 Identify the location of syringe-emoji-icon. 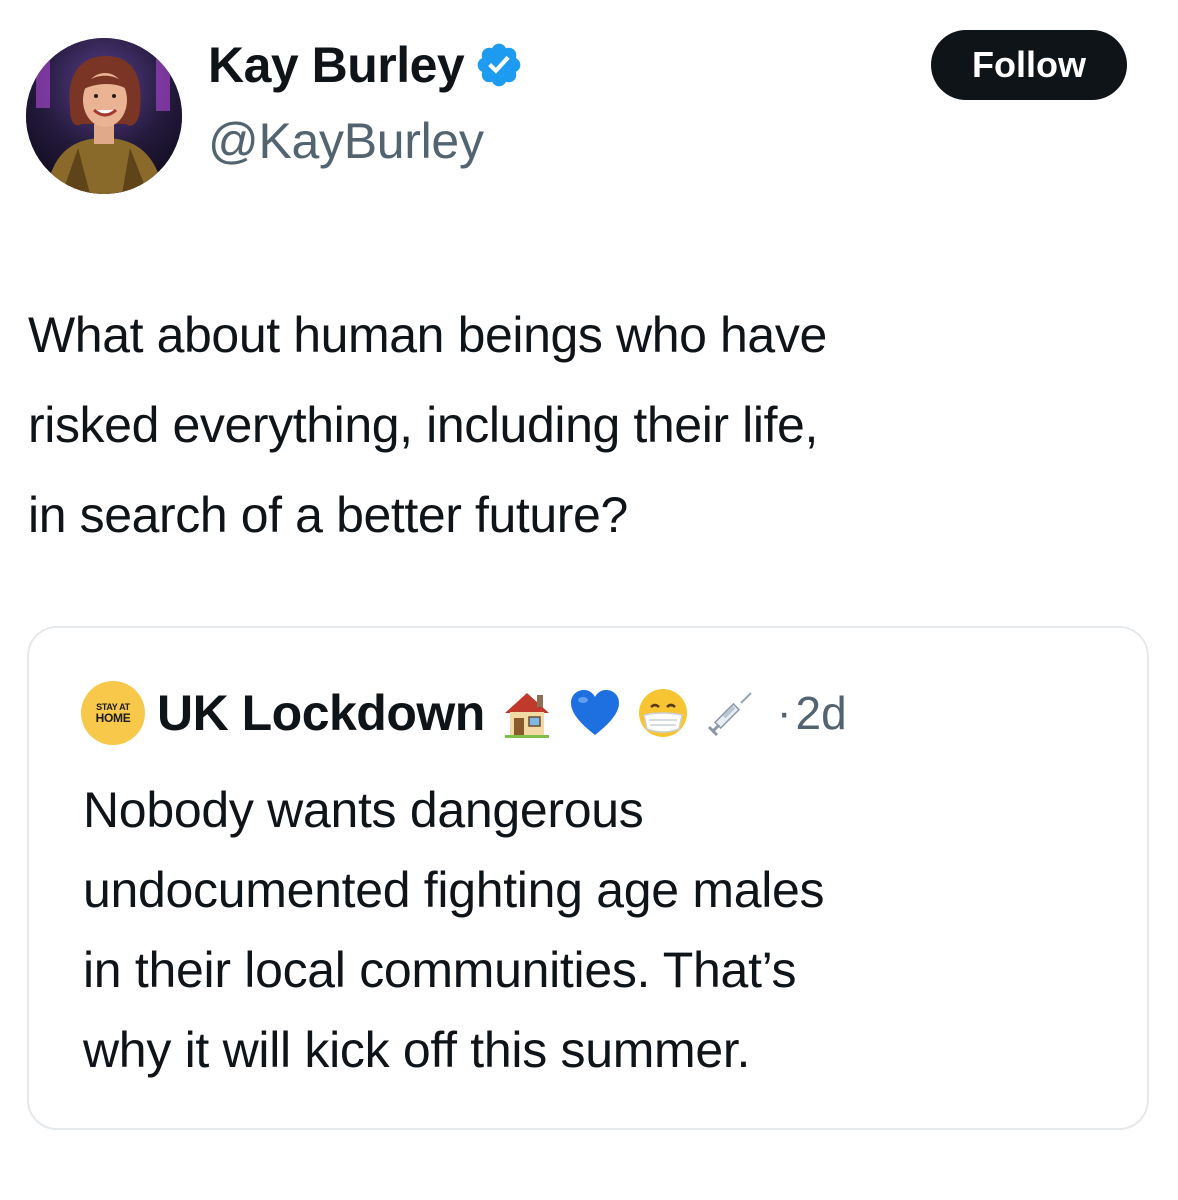
(731, 713).